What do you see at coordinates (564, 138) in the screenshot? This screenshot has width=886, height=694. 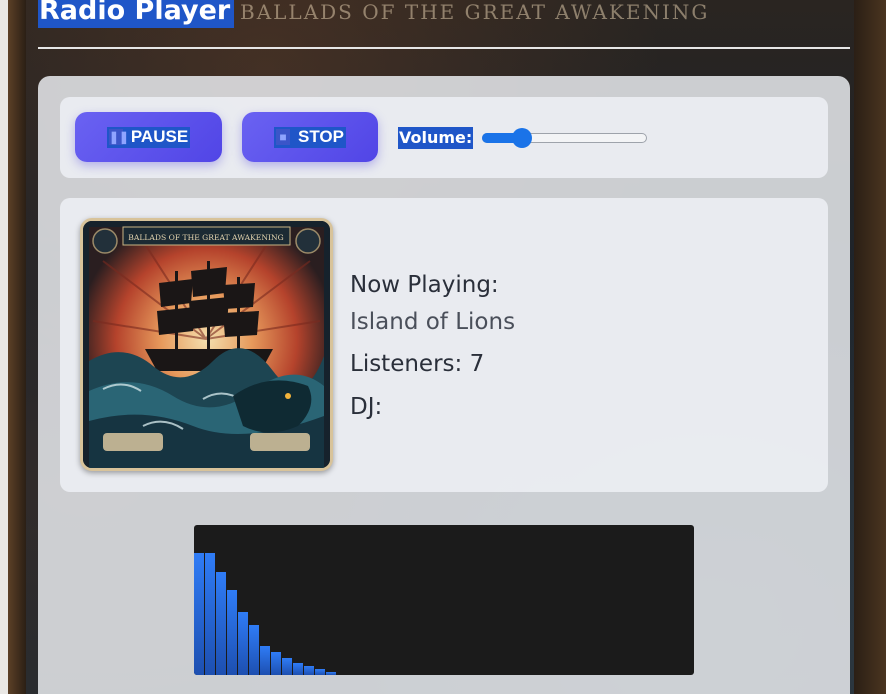 I see `volume-slider` at bounding box center [564, 138].